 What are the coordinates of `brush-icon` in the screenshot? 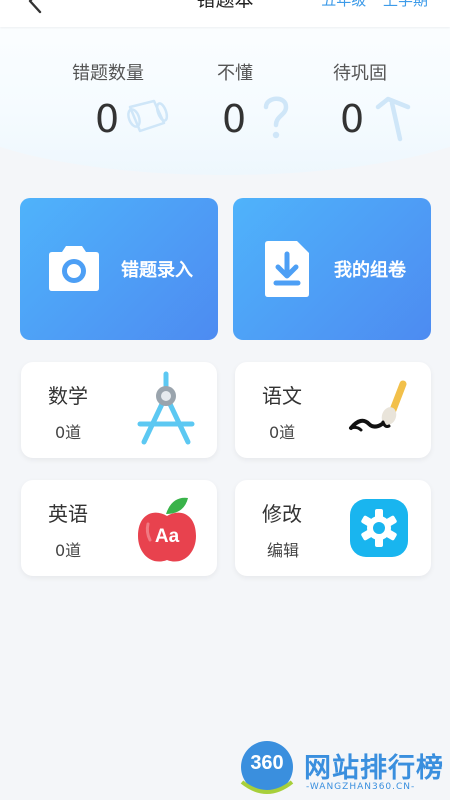 It's located at (378, 406).